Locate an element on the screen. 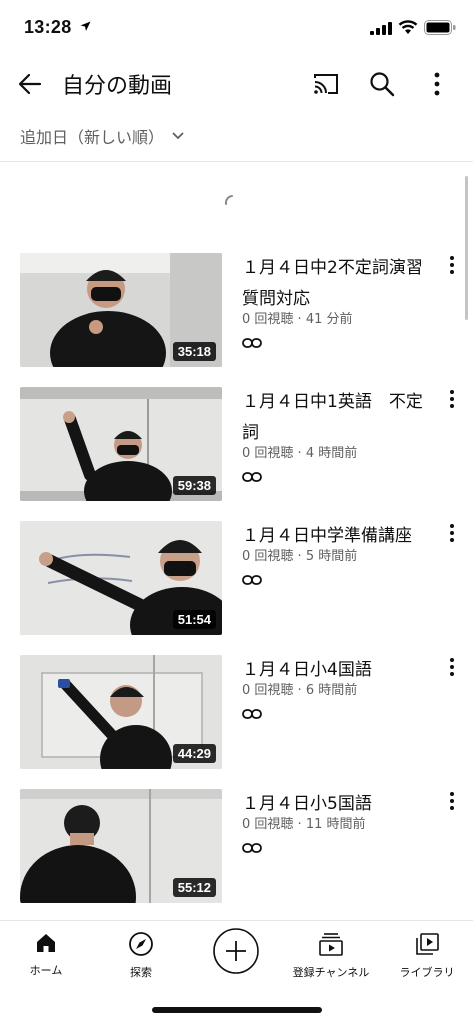 The height and width of the screenshot is (1025, 473). video-meta: 0 回視聴 · 6 時間前 is located at coordinates (340, 691).